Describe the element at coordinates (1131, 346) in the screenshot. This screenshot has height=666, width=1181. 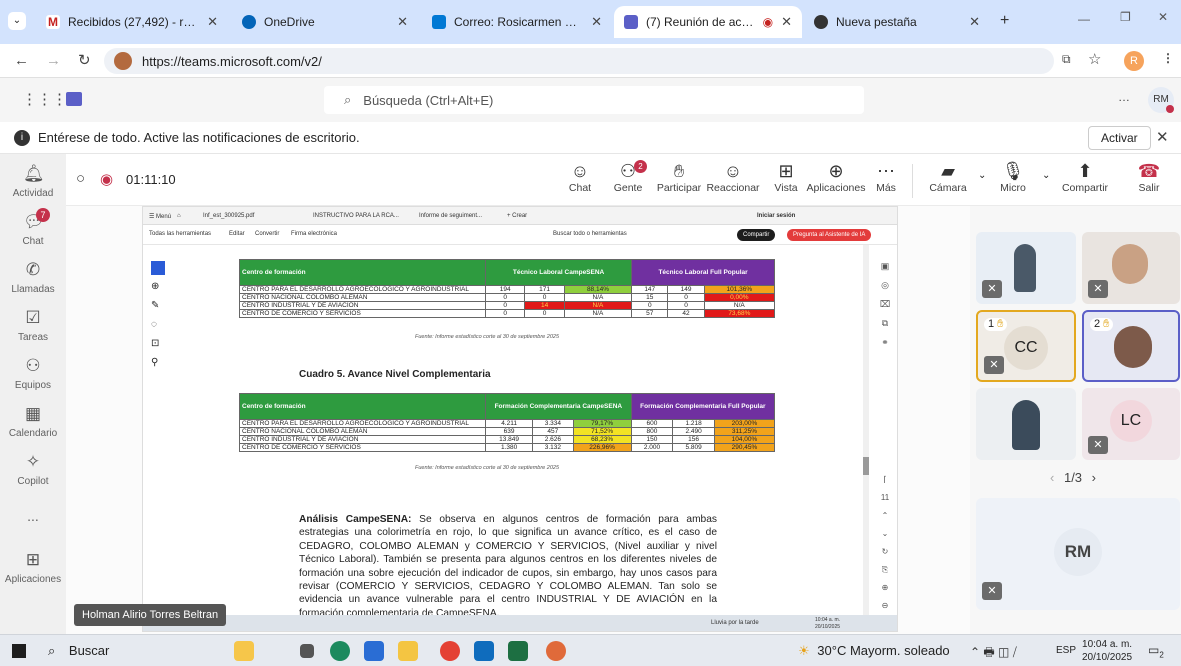
I see `participant-tile: 2 ✋︎` at that location.